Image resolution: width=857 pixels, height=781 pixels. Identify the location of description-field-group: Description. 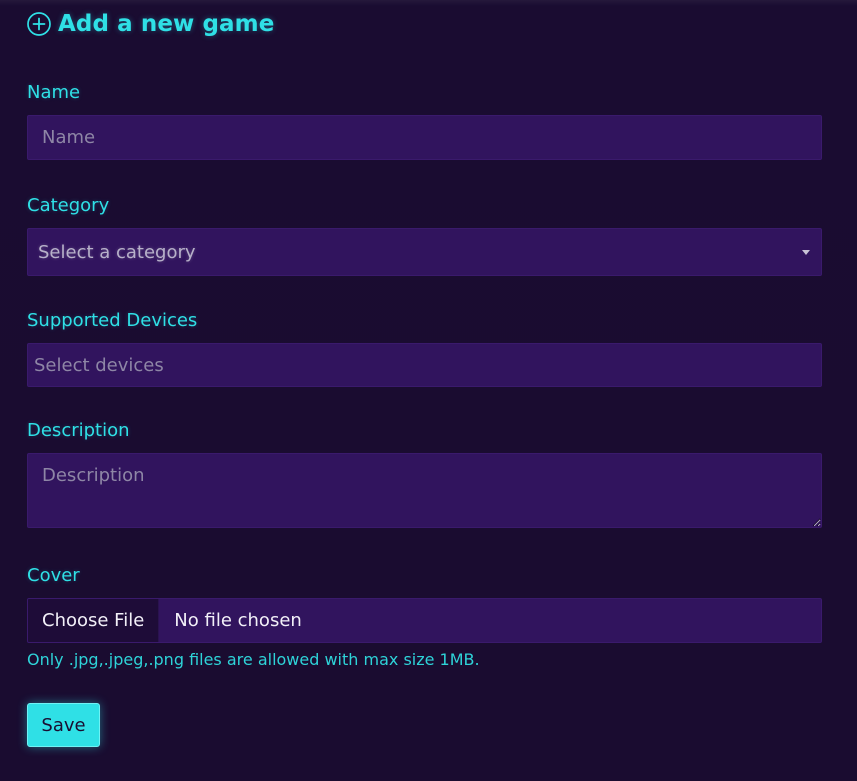
(424, 476).